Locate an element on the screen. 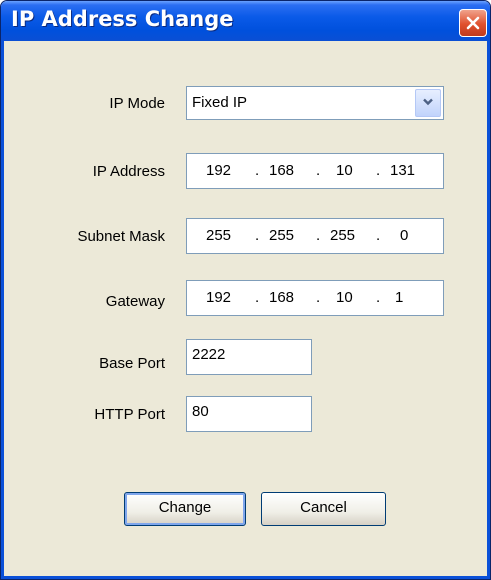 This screenshot has height=580, width=491. subnet-mask-octet-4: 0 is located at coordinates (404, 235).